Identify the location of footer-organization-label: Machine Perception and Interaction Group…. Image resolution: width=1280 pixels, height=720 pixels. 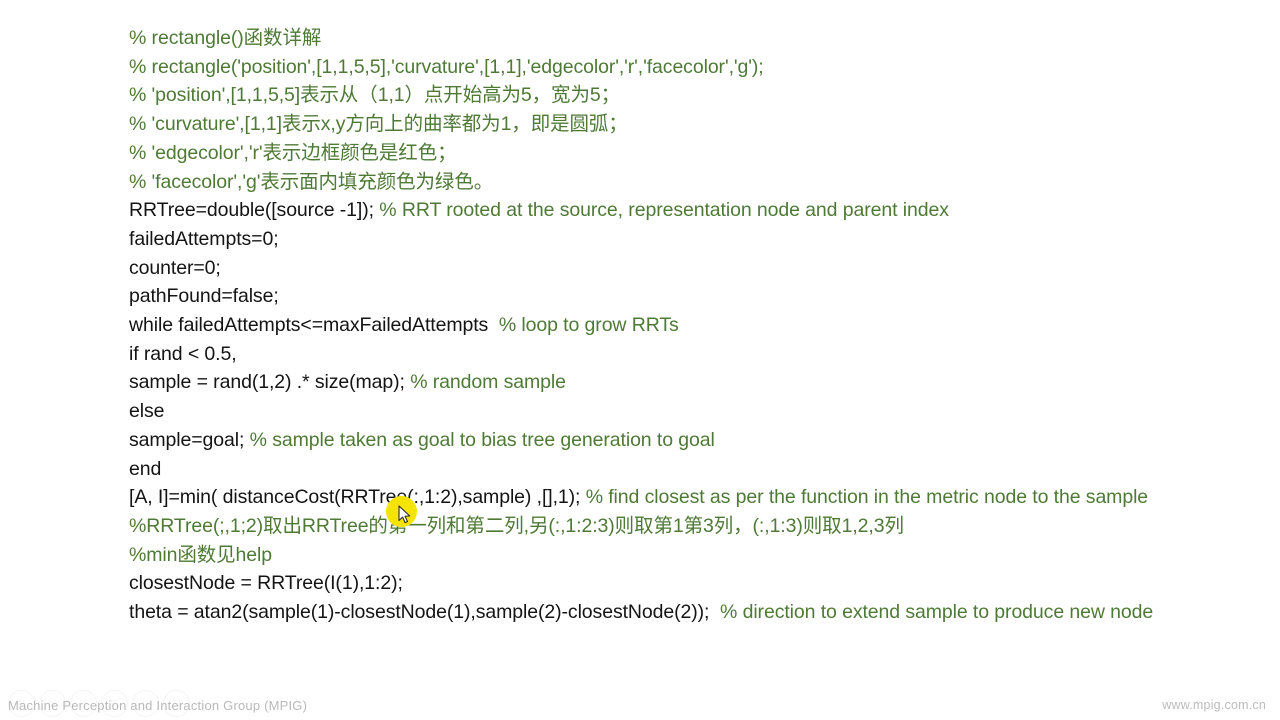
(158, 705).